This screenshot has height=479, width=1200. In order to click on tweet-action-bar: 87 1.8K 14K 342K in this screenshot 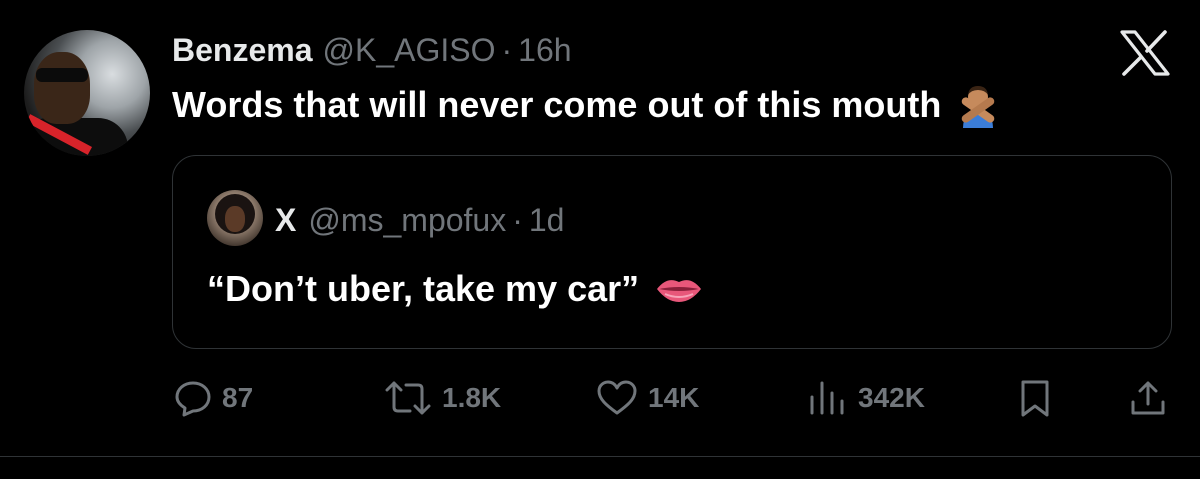, I will do `click(672, 398)`.